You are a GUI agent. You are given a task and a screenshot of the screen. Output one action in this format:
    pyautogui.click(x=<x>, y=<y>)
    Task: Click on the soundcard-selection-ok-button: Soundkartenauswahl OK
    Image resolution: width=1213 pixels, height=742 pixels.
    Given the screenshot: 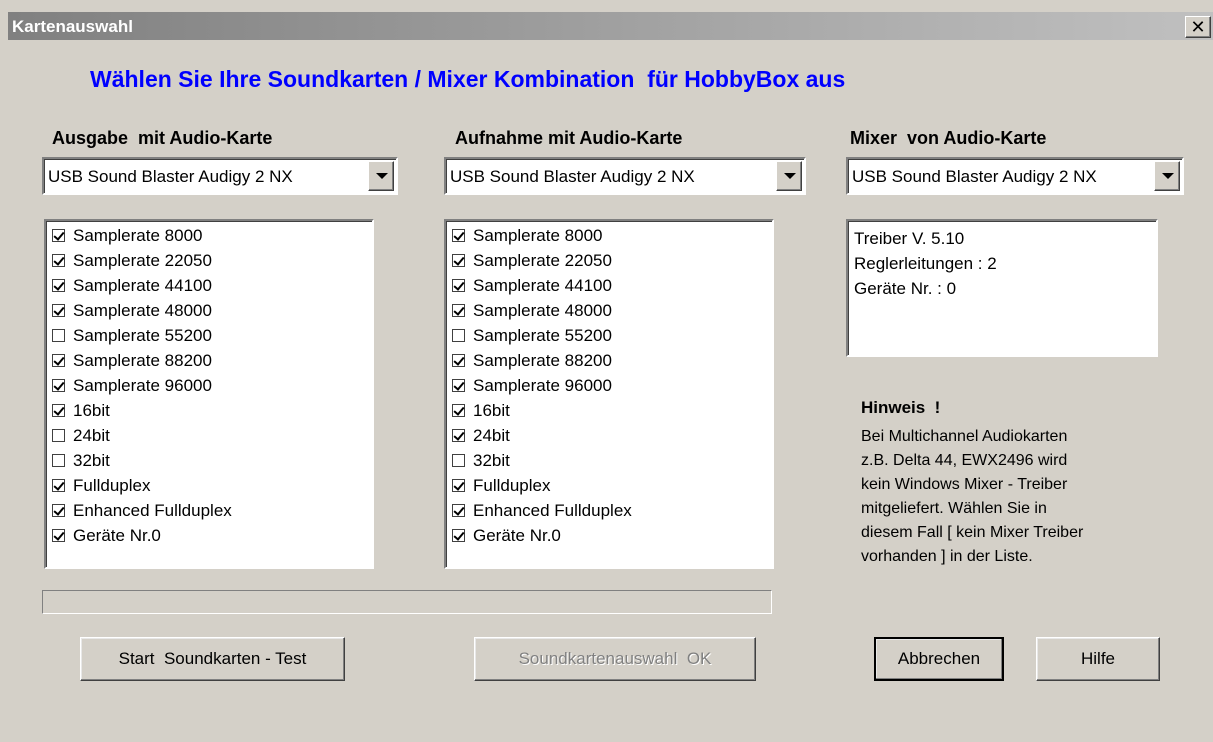 What is the action you would take?
    pyautogui.click(x=615, y=659)
    